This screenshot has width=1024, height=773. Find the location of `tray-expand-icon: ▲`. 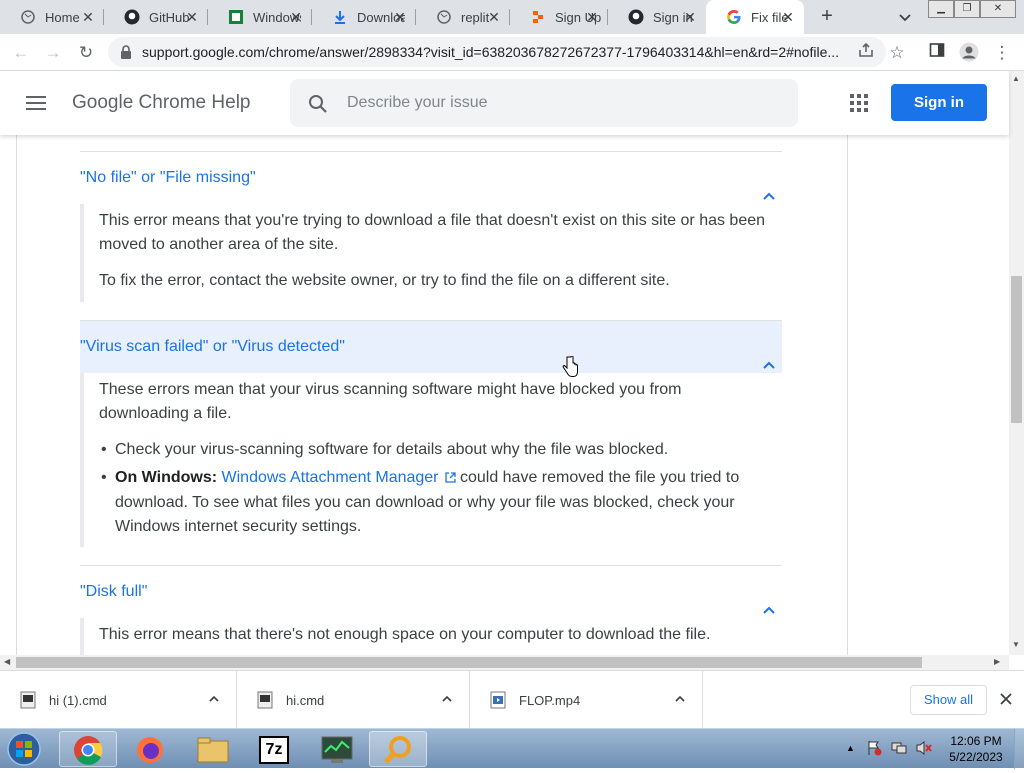

tray-expand-icon: ▲ is located at coordinates (850, 748).